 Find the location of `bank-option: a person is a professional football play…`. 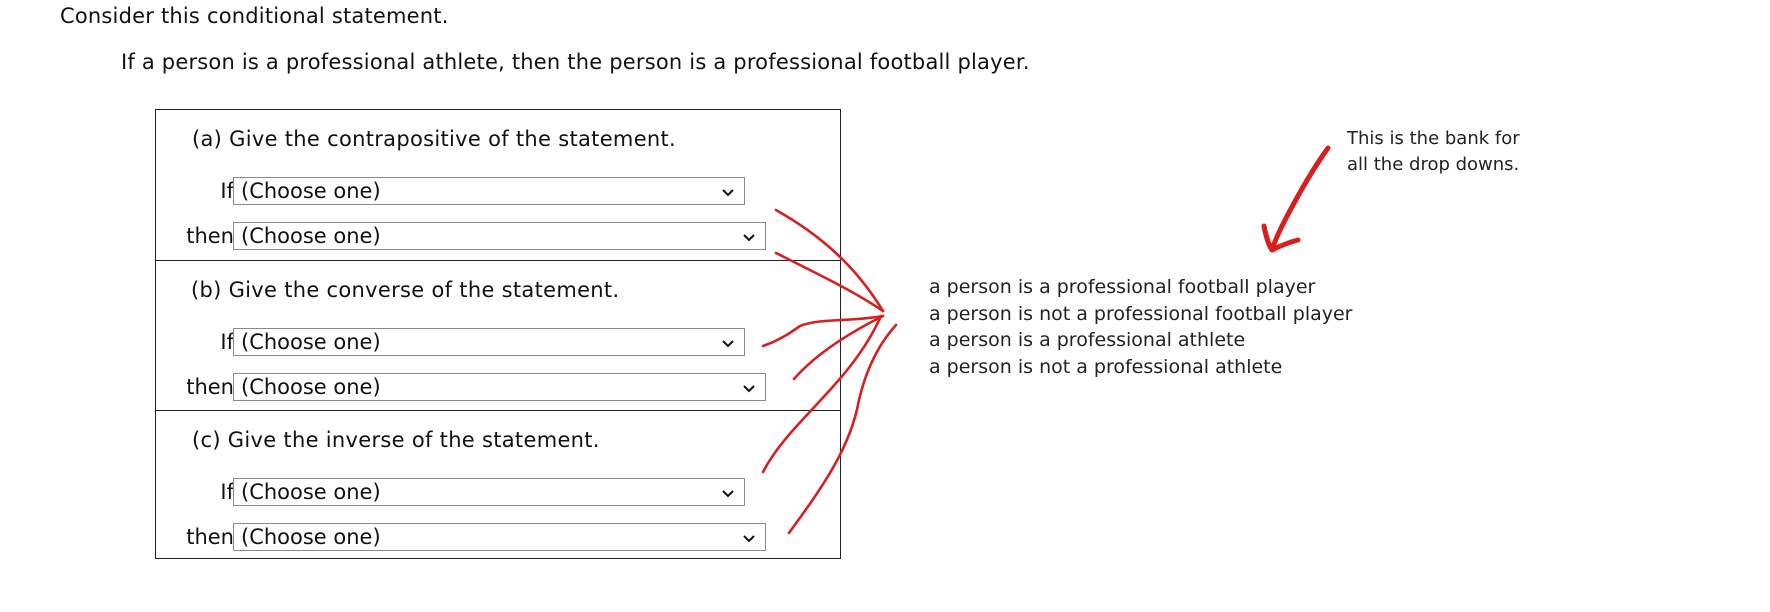

bank-option: a person is a professional football play… is located at coordinates (1122, 287).